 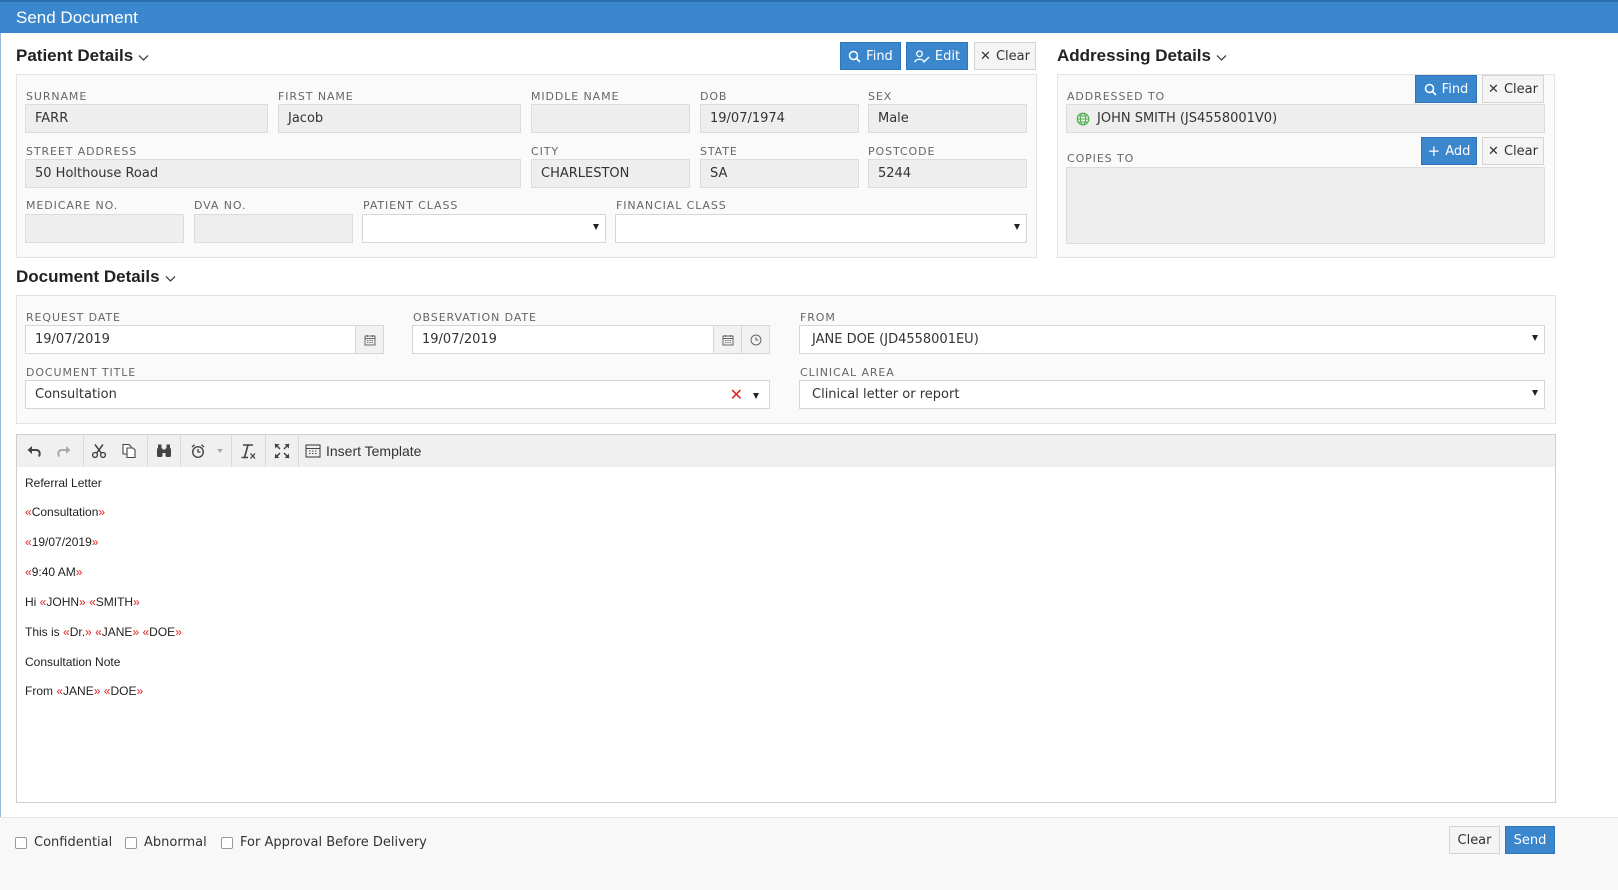 I want to click on dob-field: 19/07/1974, so click(x=779, y=118).